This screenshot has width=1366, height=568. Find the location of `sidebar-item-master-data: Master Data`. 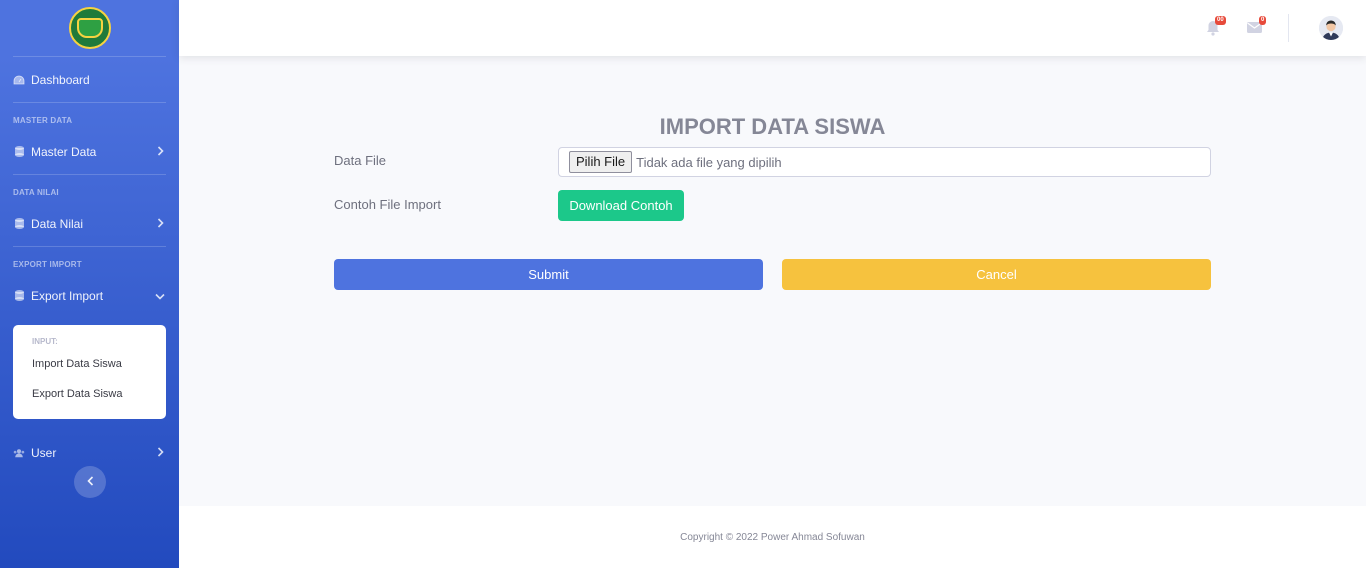

sidebar-item-master-data: Master Data is located at coordinates (89, 151).